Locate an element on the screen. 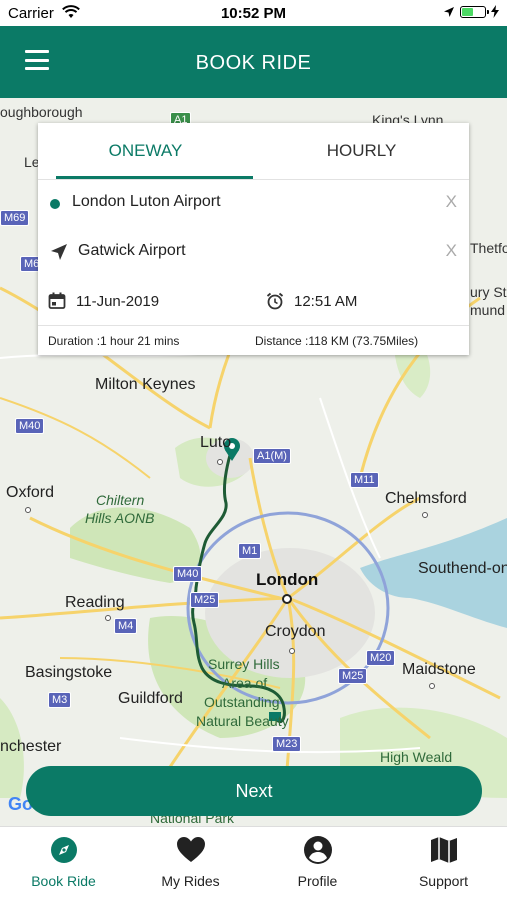 The height and width of the screenshot is (901, 507). charging-icon is located at coordinates (495, 11).